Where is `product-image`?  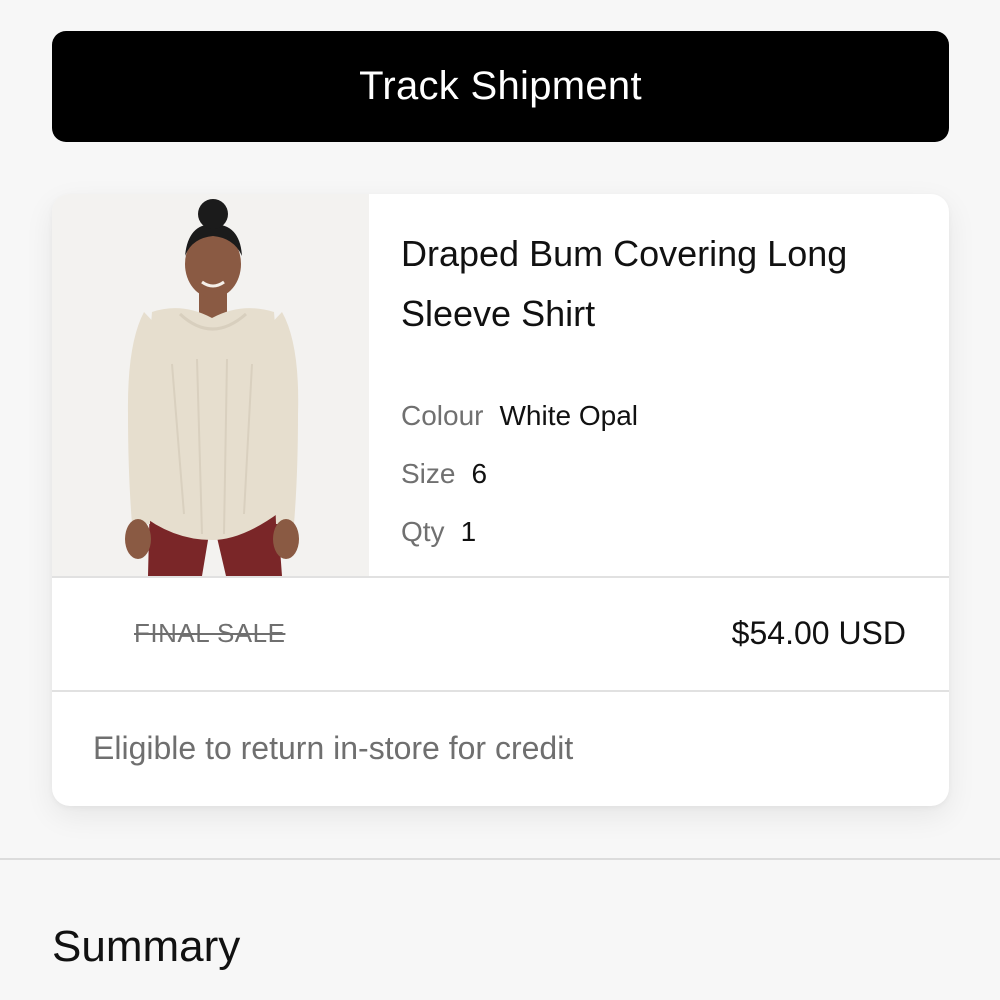
product-image is located at coordinates (210, 385).